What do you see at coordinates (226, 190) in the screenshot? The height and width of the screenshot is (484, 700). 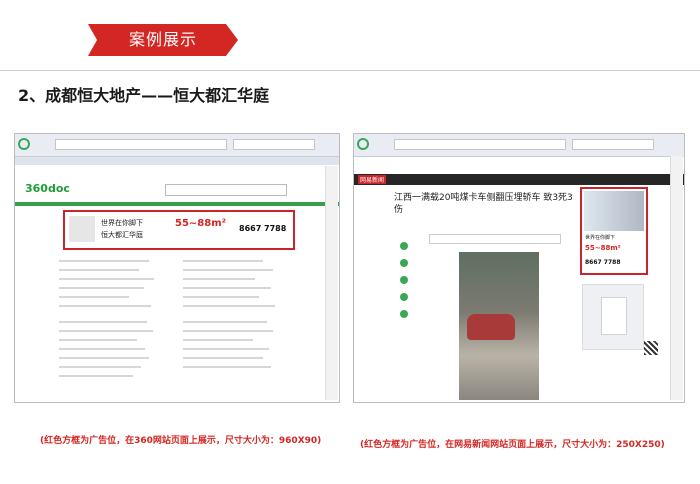 I see `site-search-input` at bounding box center [226, 190].